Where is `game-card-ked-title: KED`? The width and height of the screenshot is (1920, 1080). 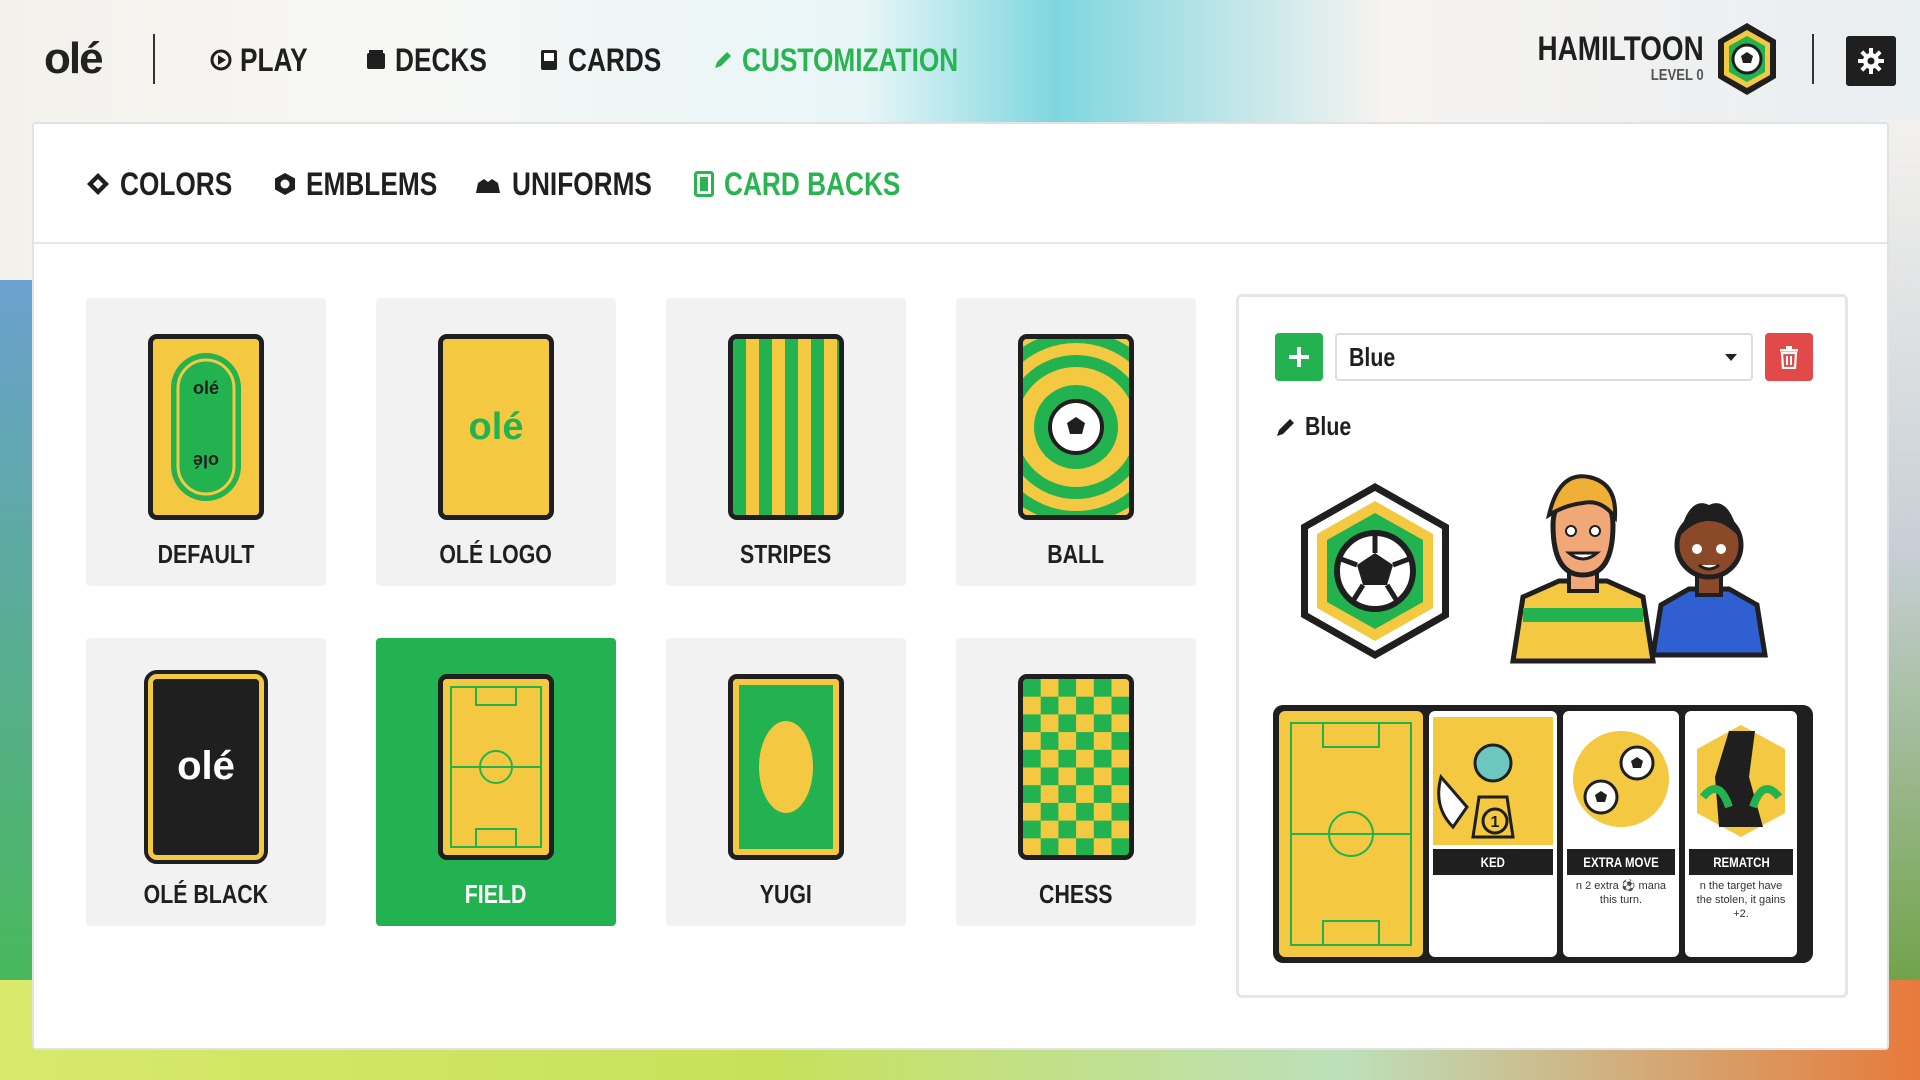
game-card-ked-title: KED is located at coordinates (1493, 862).